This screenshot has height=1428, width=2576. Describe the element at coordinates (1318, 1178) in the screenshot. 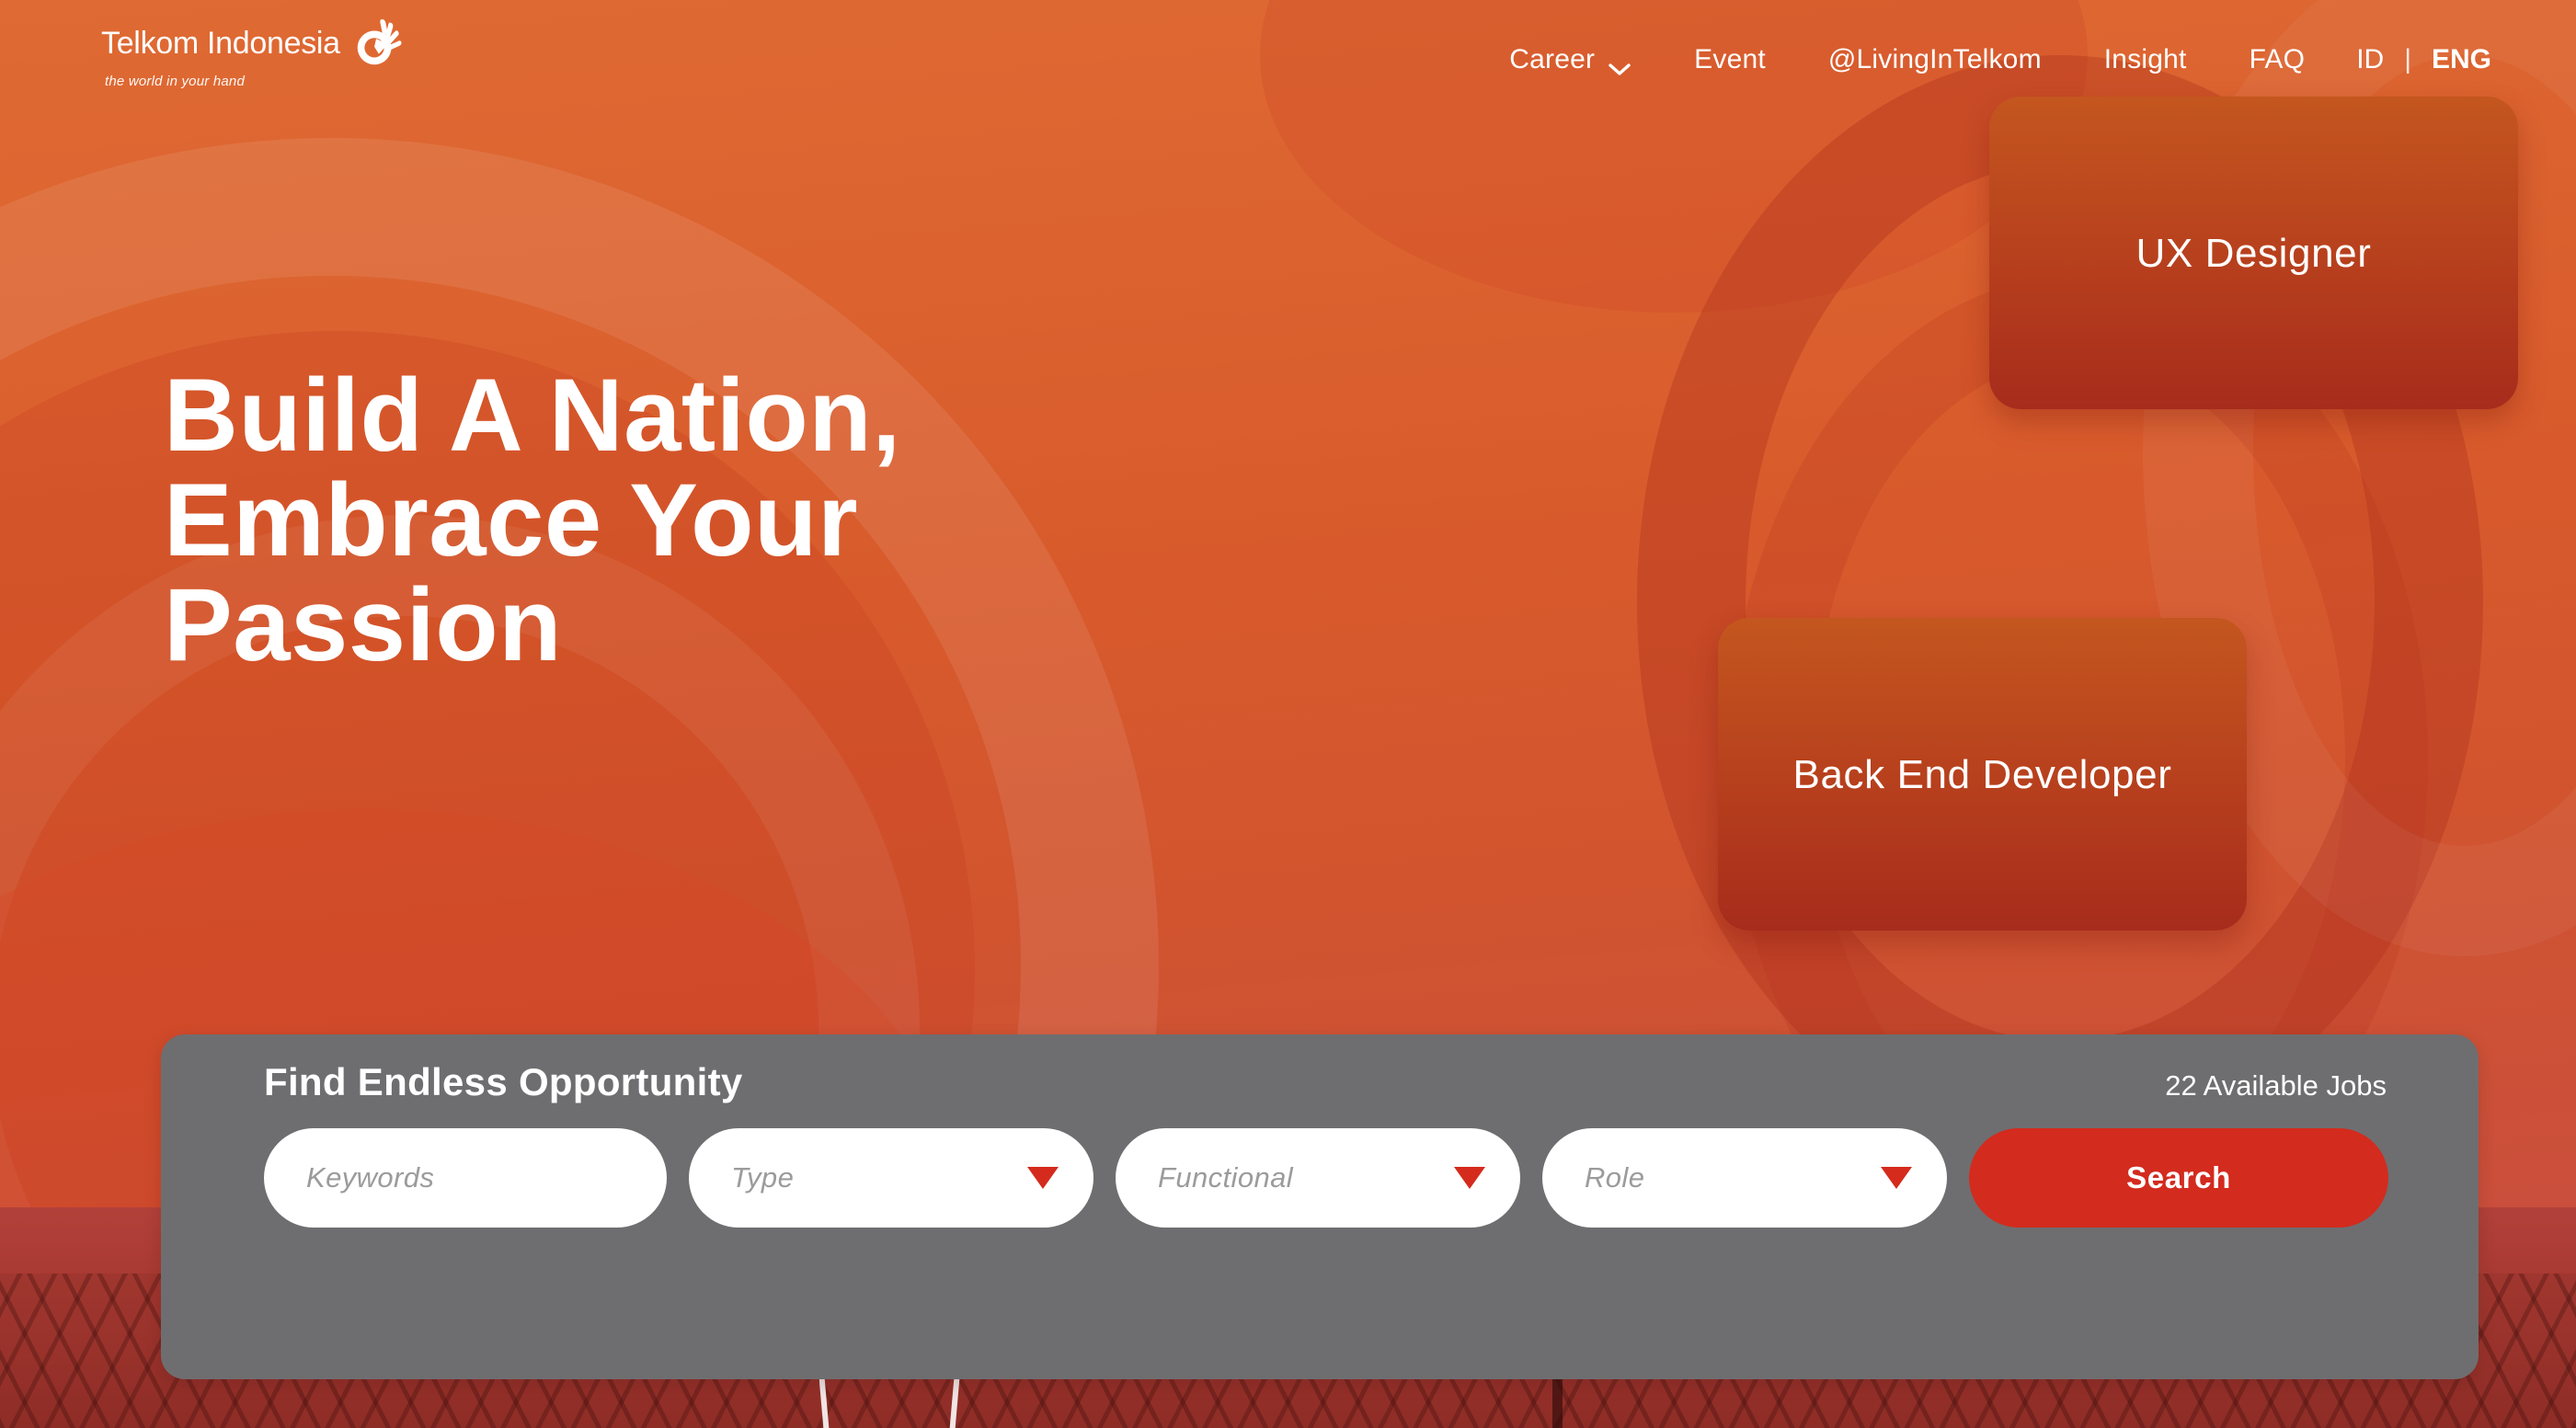

I see `search-select-functional: Functional` at that location.